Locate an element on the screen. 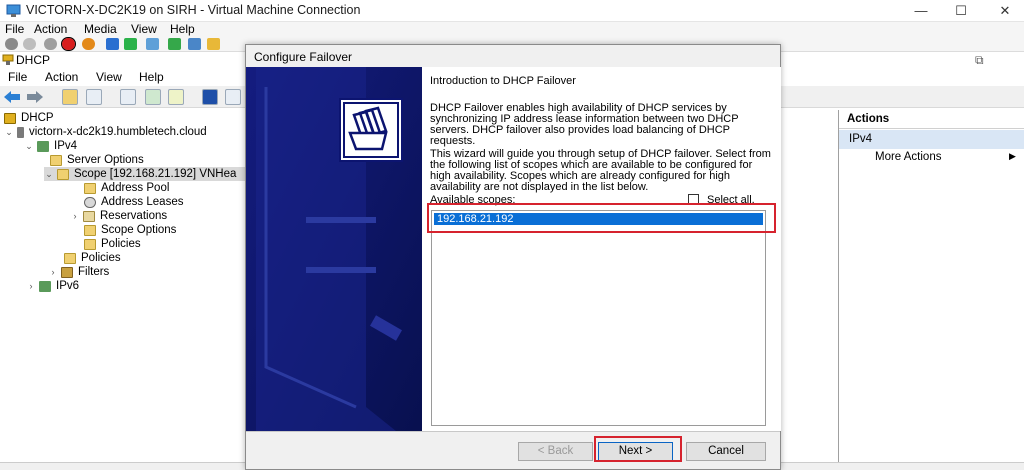 Image resolution: width=1024 pixels, height=470 pixels. tree-item-filters: › Filters is located at coordinates (79, 272).